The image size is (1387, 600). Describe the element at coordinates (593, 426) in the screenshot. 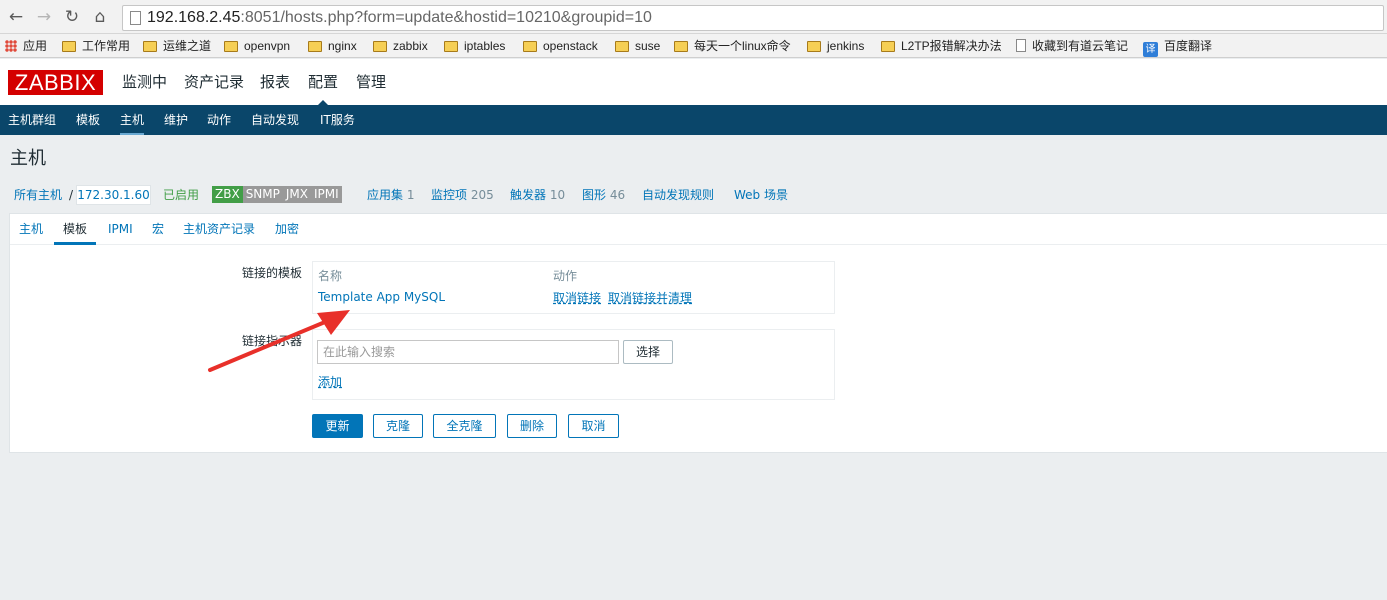

I see `cancel-button: 取消` at that location.